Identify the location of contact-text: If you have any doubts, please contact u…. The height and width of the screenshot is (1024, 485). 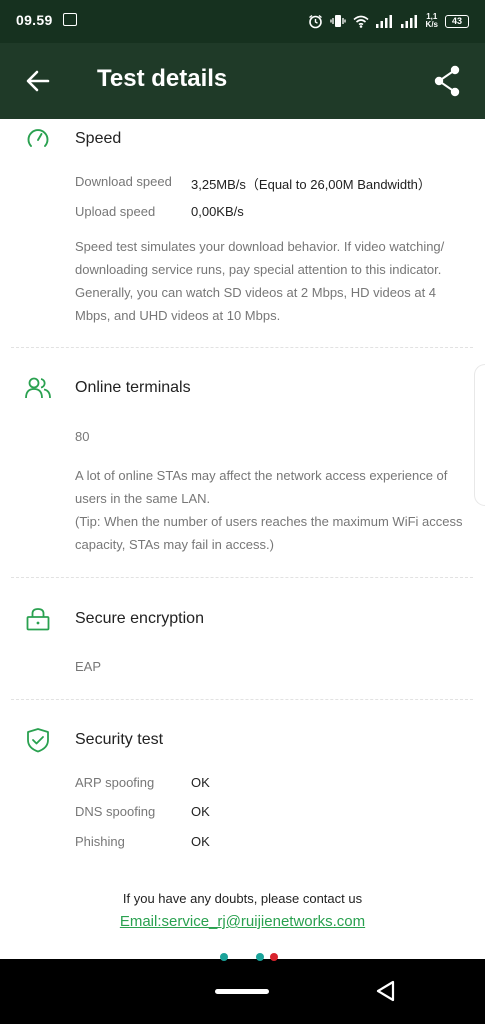
(242, 898).